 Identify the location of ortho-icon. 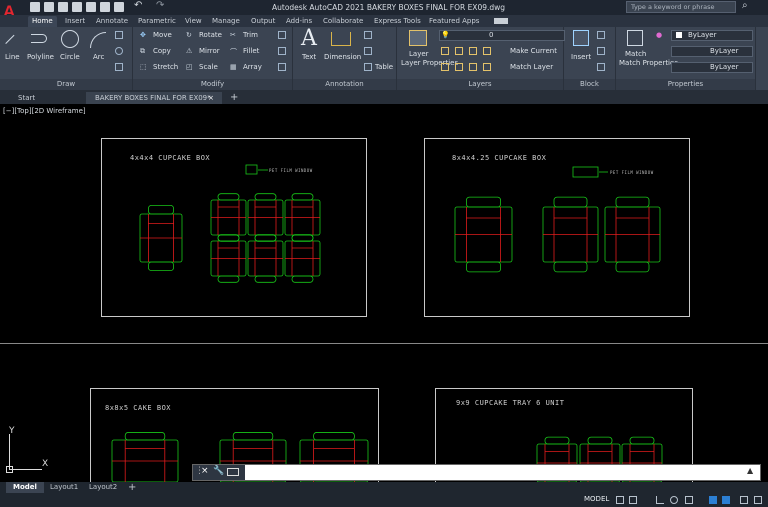
(660, 500).